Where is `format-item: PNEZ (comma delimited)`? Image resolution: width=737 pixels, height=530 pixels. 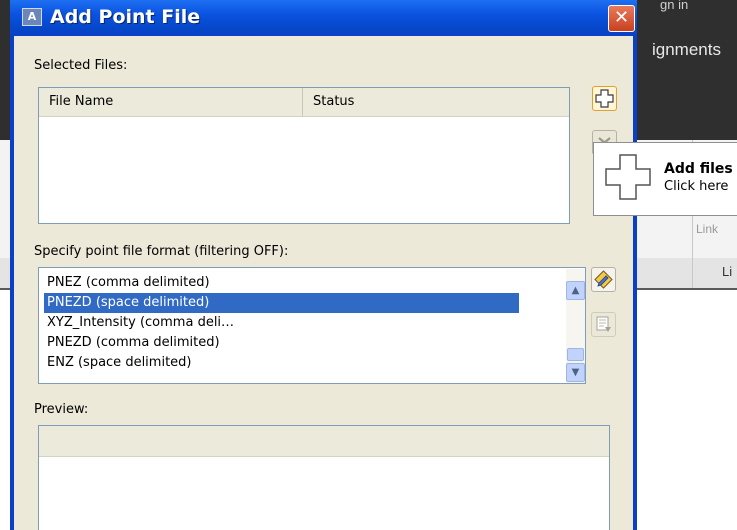
format-item: PNEZ (comma delimited) is located at coordinates (281, 283).